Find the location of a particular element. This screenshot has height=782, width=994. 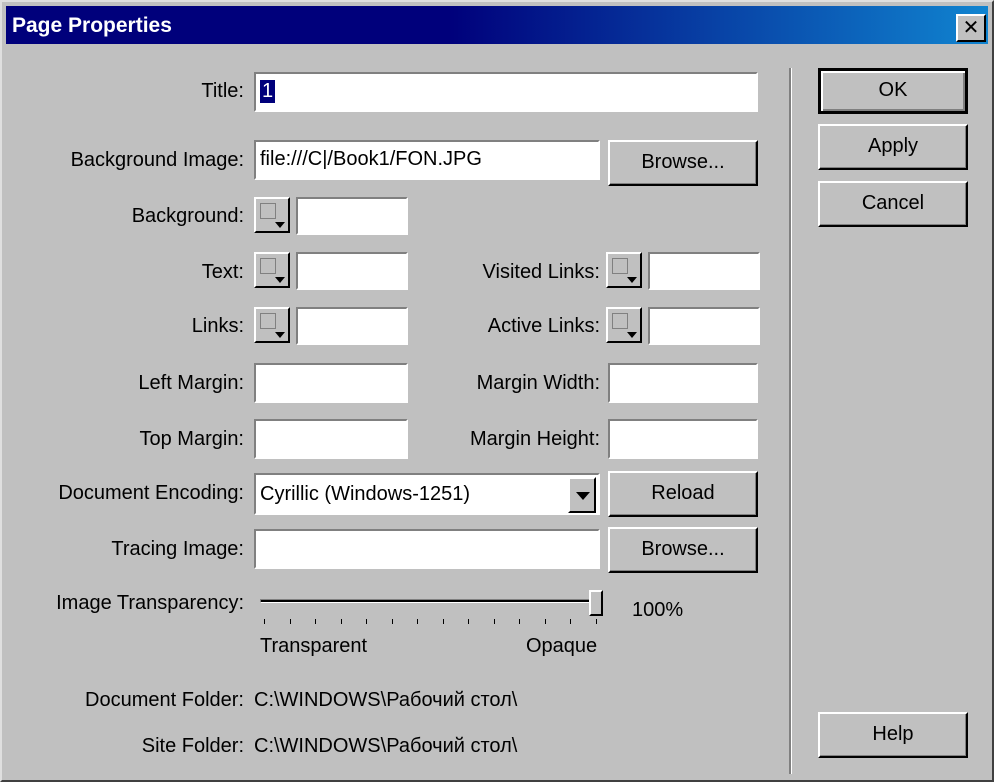

background-color-picker is located at coordinates (272, 215).